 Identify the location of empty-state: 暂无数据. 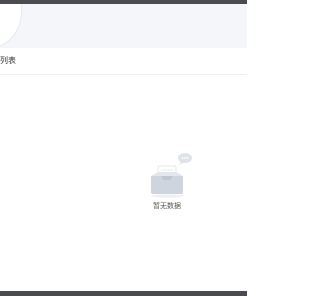
(170, 184).